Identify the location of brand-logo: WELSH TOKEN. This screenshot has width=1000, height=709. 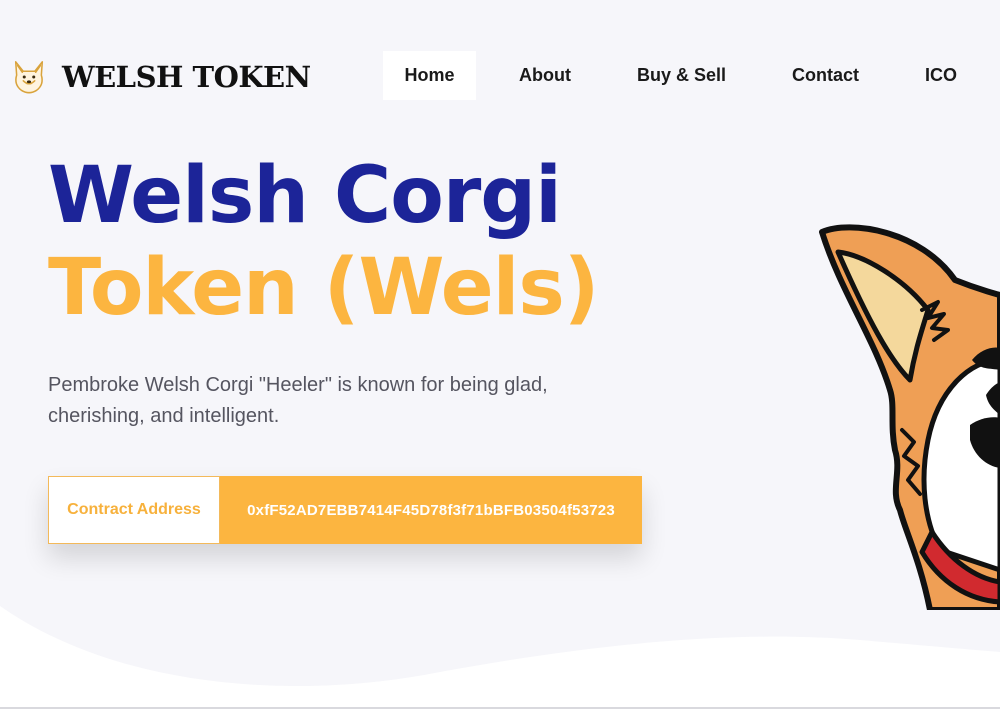
(160, 77).